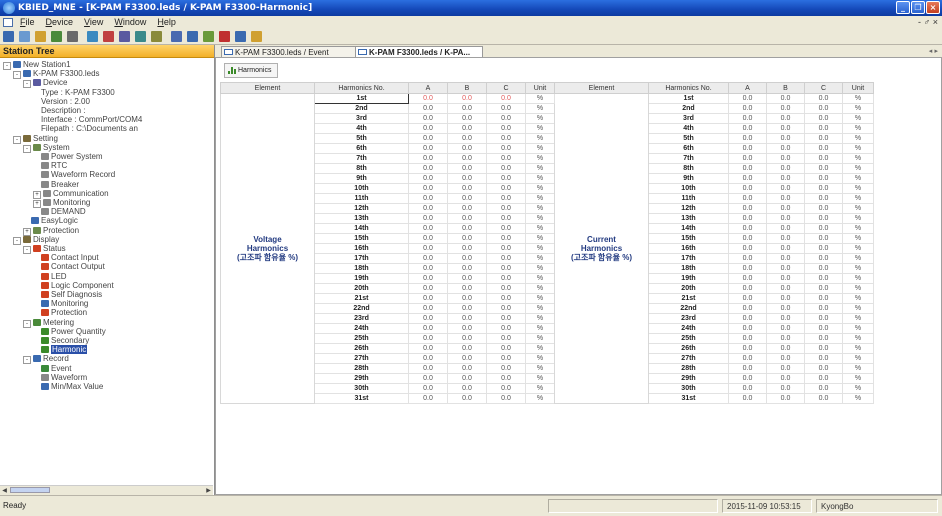 The width and height of the screenshot is (942, 516). What do you see at coordinates (361, 368) in the screenshot?
I see `harmonic-order: 28th` at bounding box center [361, 368].